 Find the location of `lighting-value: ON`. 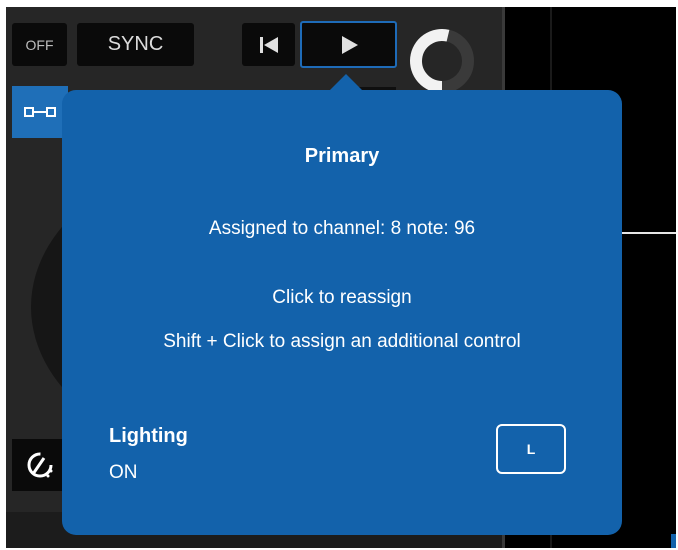

lighting-value: ON is located at coordinates (123, 472).